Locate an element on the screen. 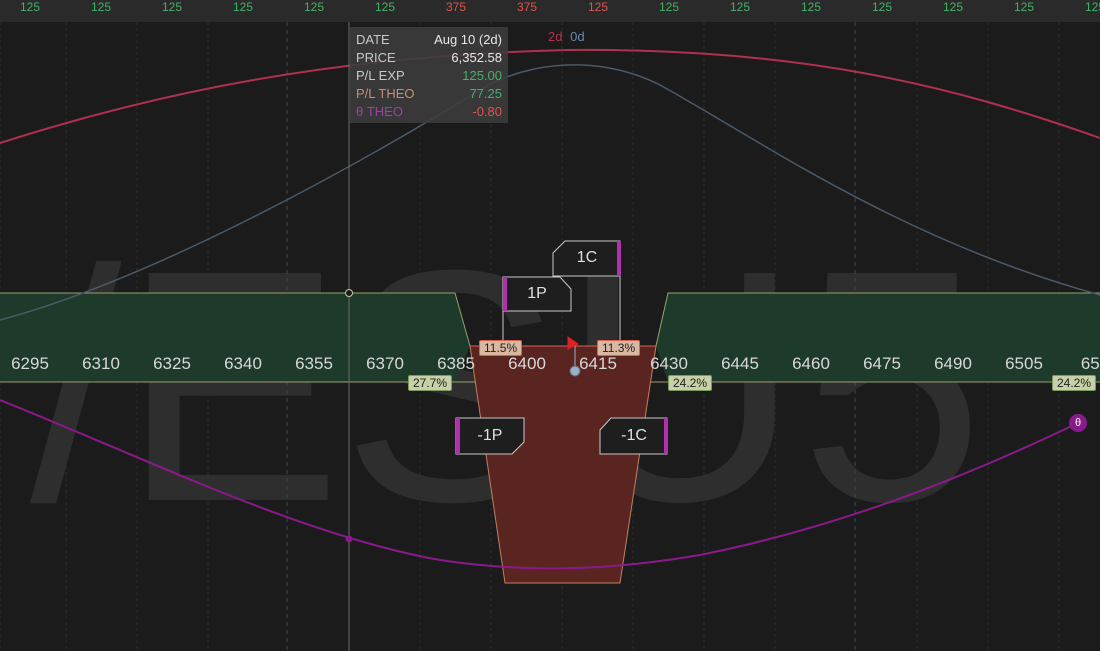  strike-label-2: 6325 is located at coordinates (172, 363).